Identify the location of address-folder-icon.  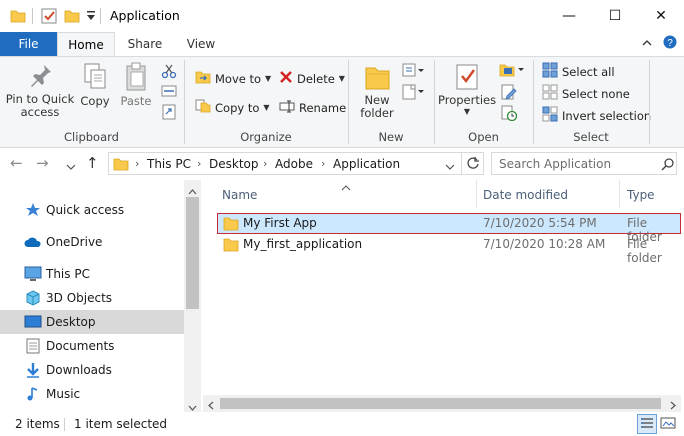
(121, 165).